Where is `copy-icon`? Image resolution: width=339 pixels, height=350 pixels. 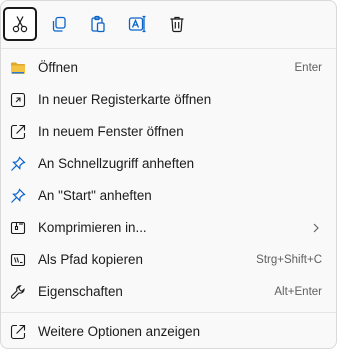
copy-icon is located at coordinates (59, 24).